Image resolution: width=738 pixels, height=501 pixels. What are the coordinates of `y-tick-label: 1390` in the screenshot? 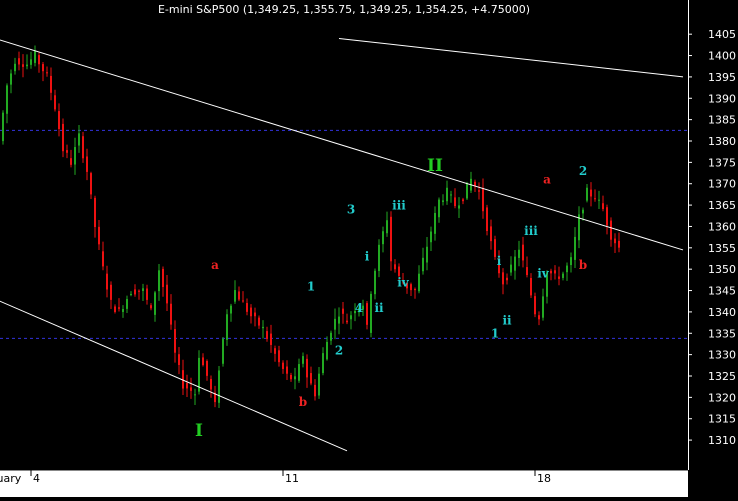 It's located at (722, 98).